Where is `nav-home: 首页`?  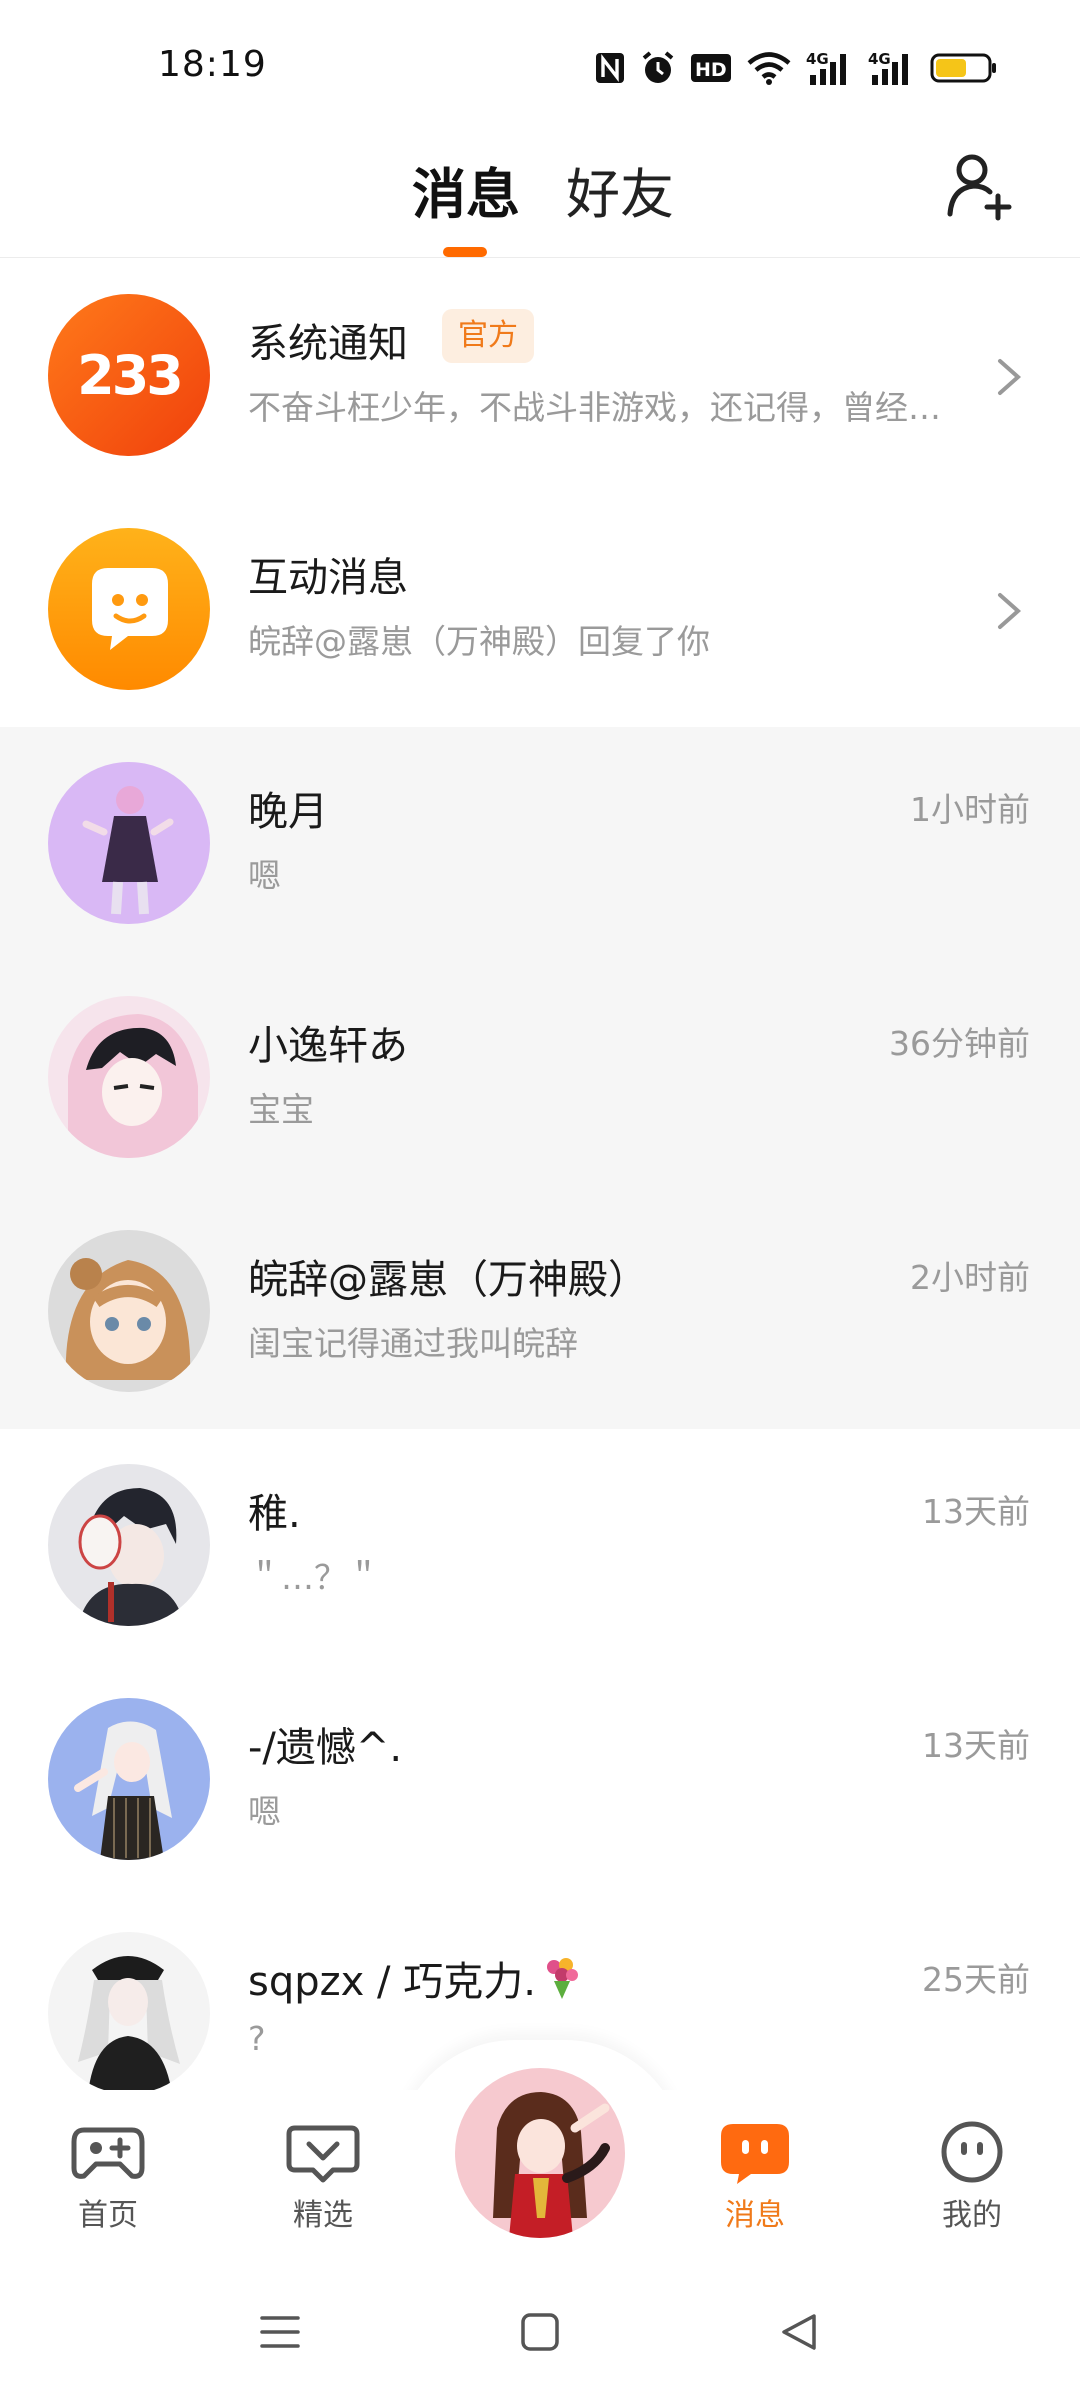 nav-home: 首页 is located at coordinates (108, 2177).